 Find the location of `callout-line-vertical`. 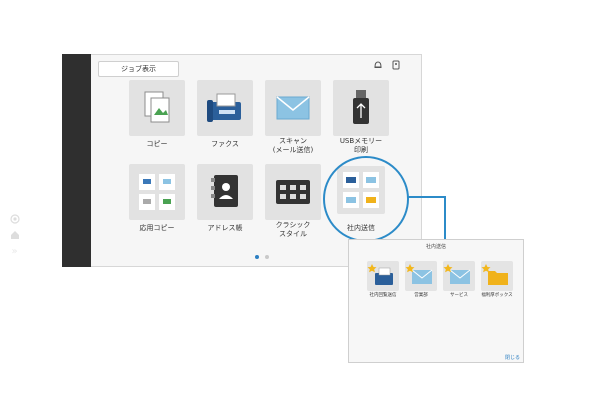

callout-line-vertical is located at coordinates (445, 218).